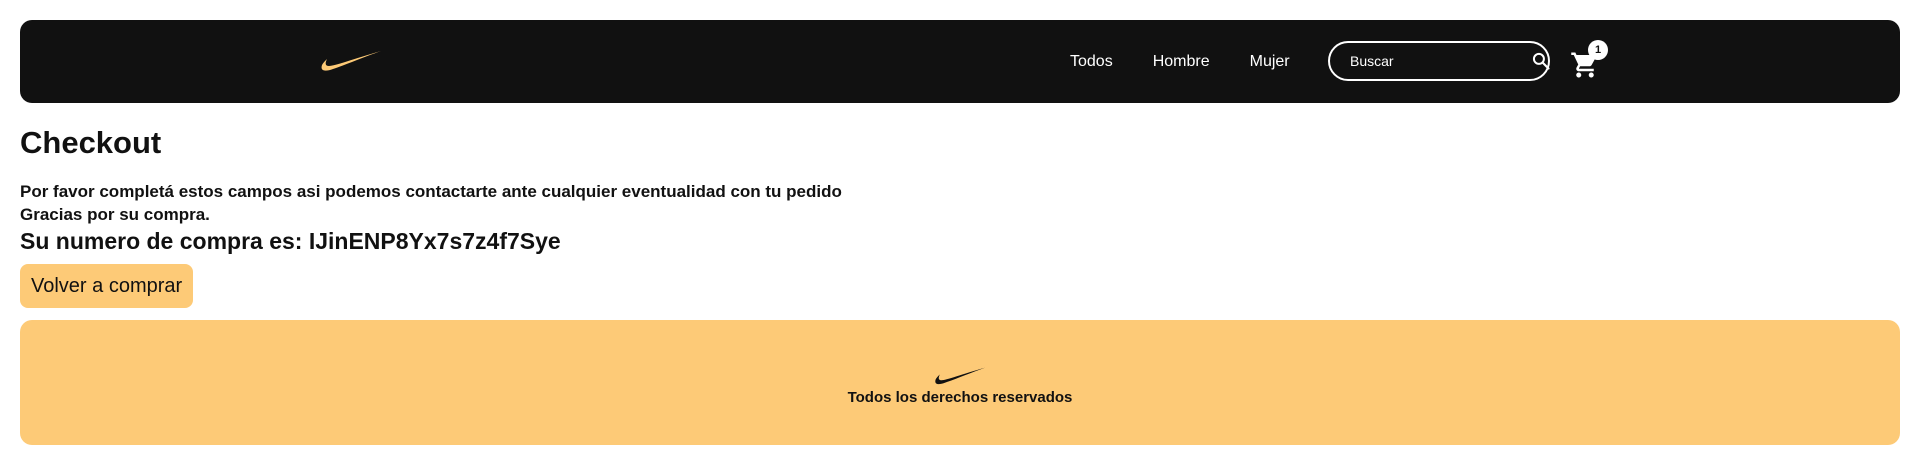  What do you see at coordinates (1541, 61) in the screenshot?
I see `search-icon` at bounding box center [1541, 61].